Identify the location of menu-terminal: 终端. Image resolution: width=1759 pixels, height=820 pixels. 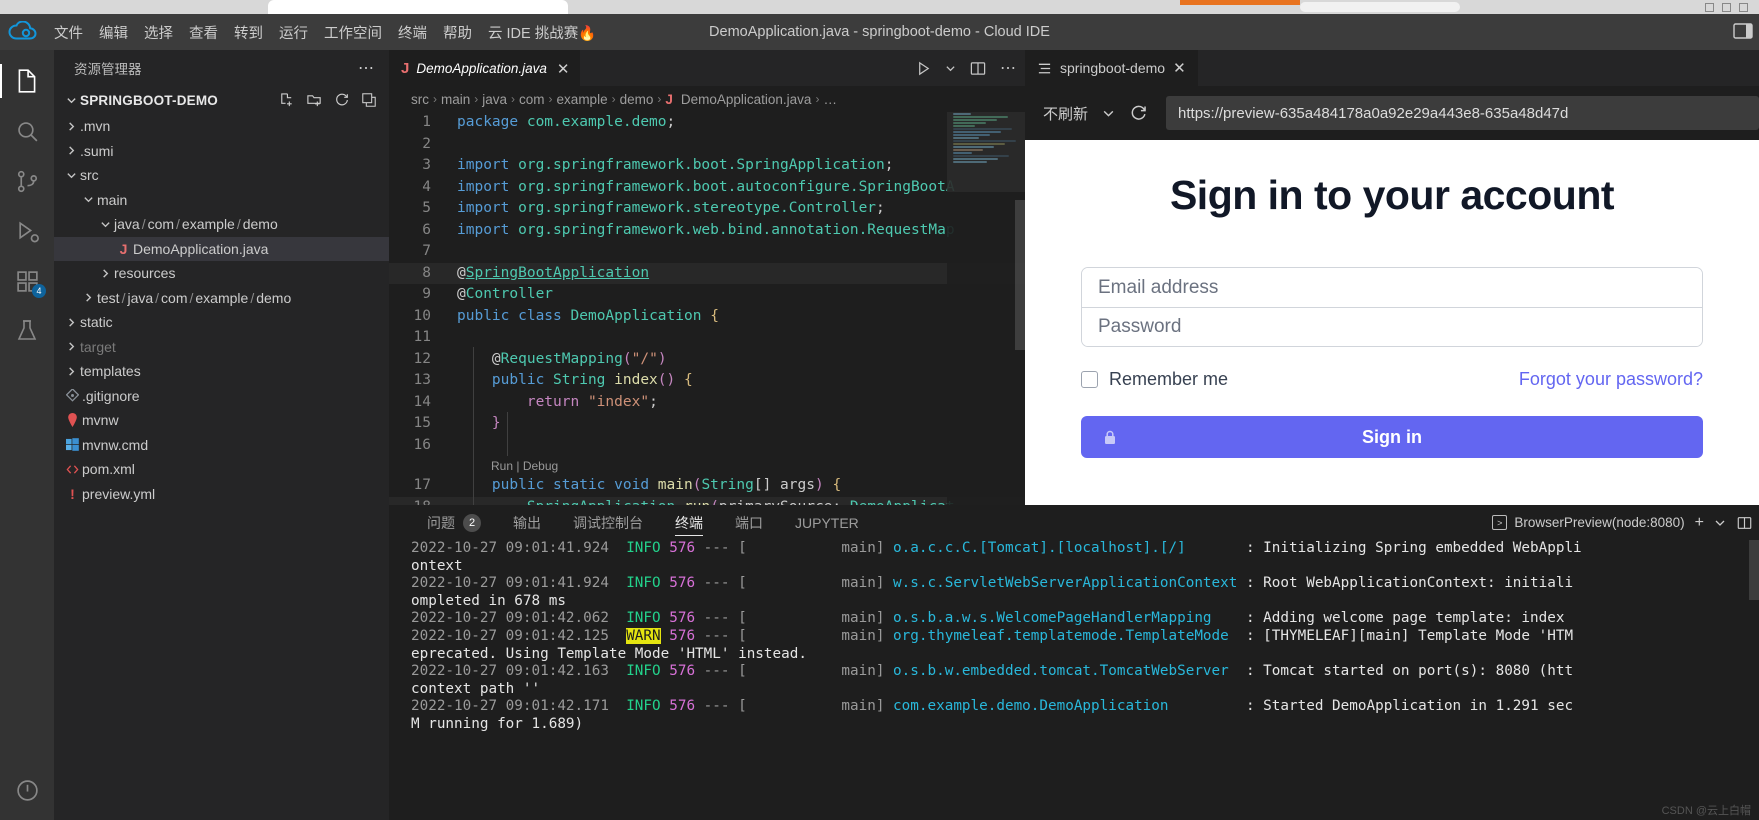
(412, 32).